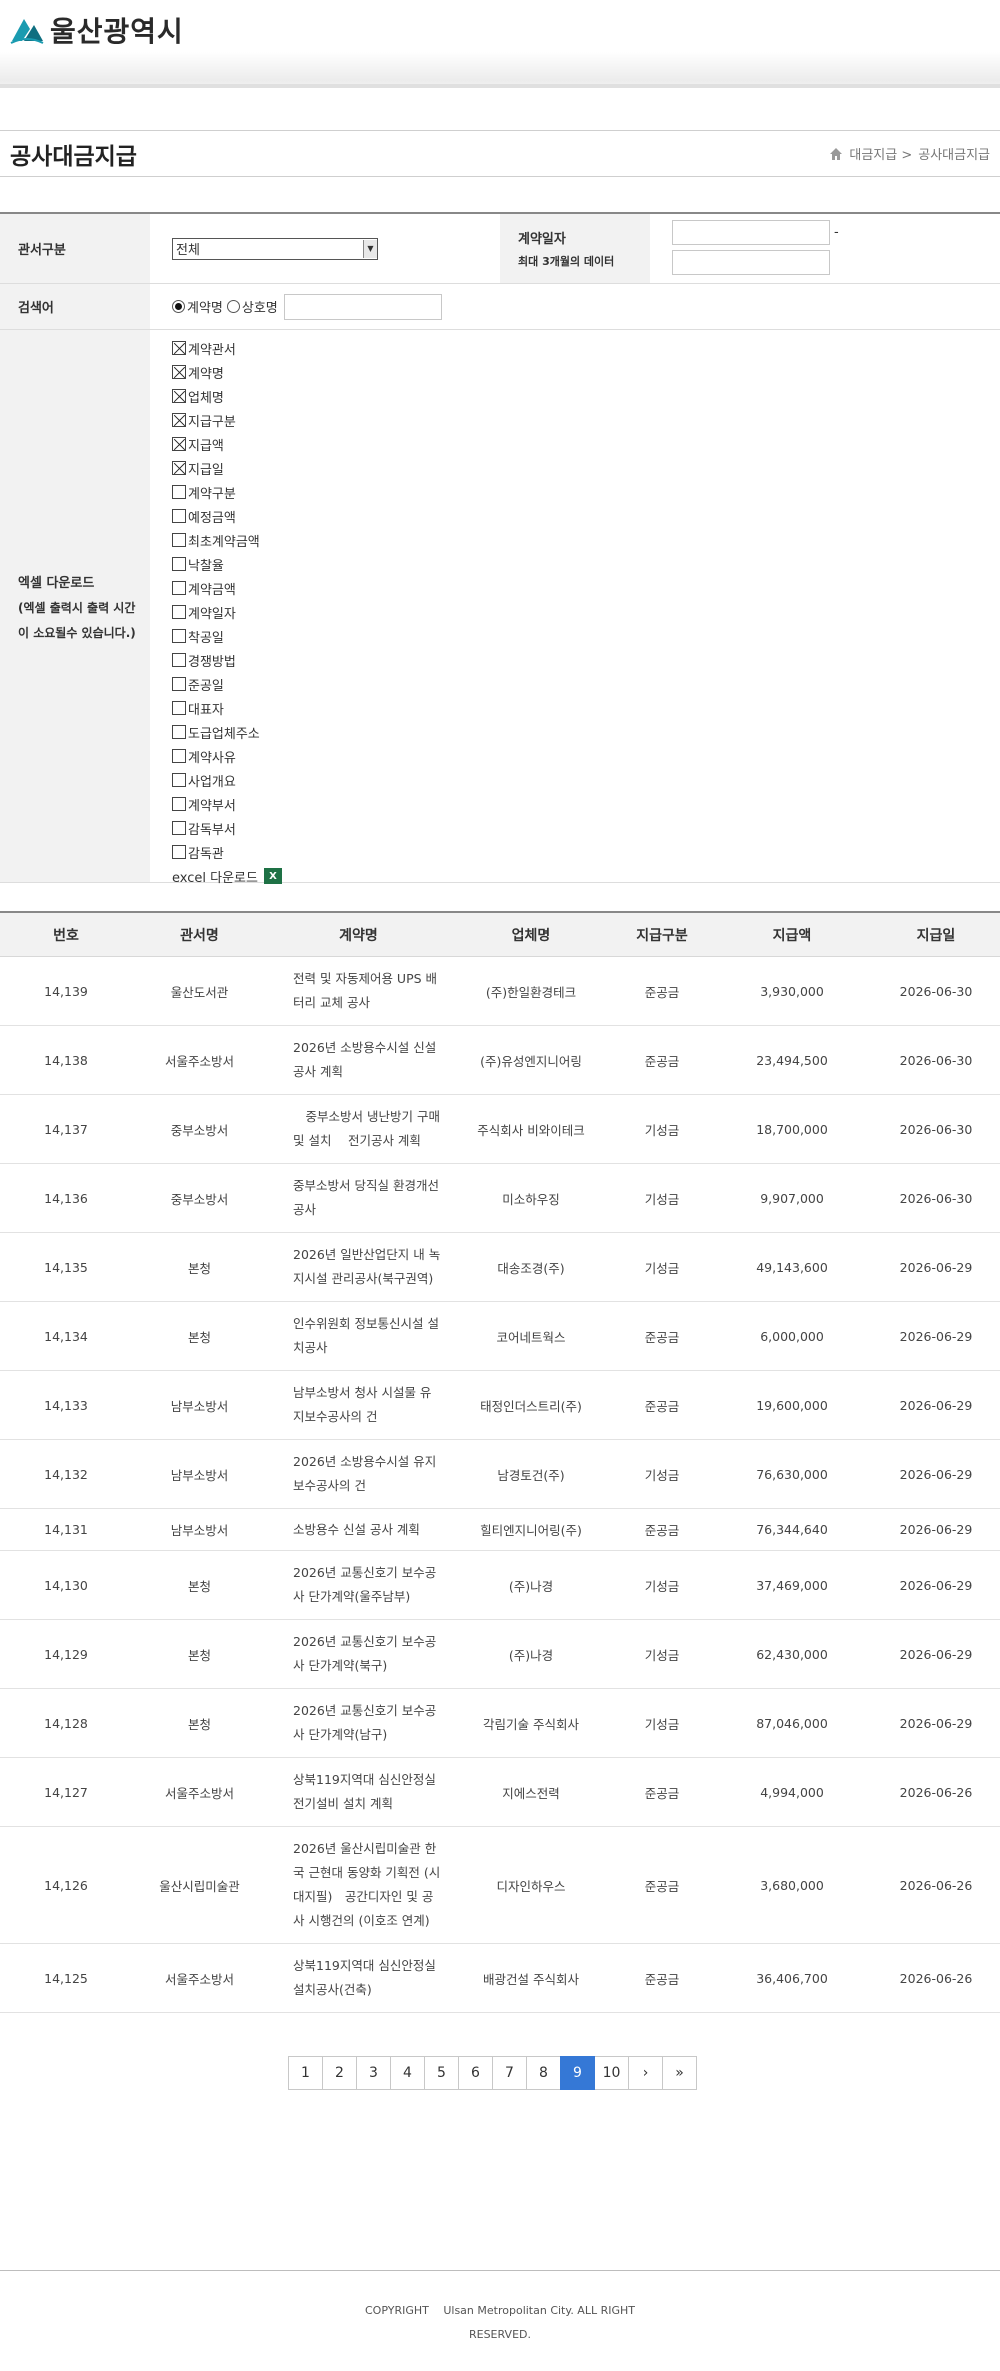 Image resolution: width=1000 pixels, height=2371 pixels. What do you see at coordinates (475, 2073) in the screenshot?
I see `page-button: 6` at bounding box center [475, 2073].